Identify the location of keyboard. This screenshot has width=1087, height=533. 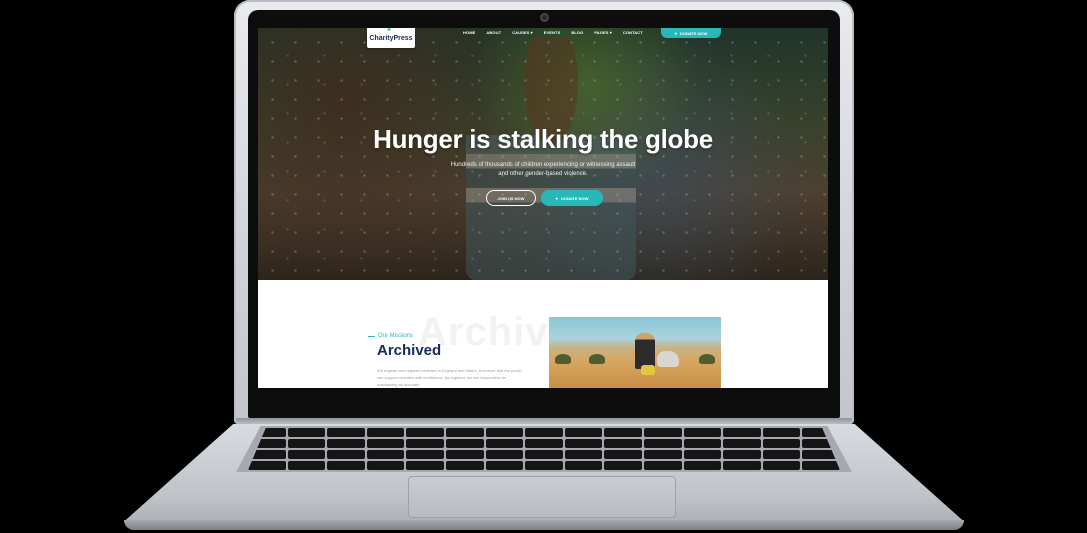
(544, 449).